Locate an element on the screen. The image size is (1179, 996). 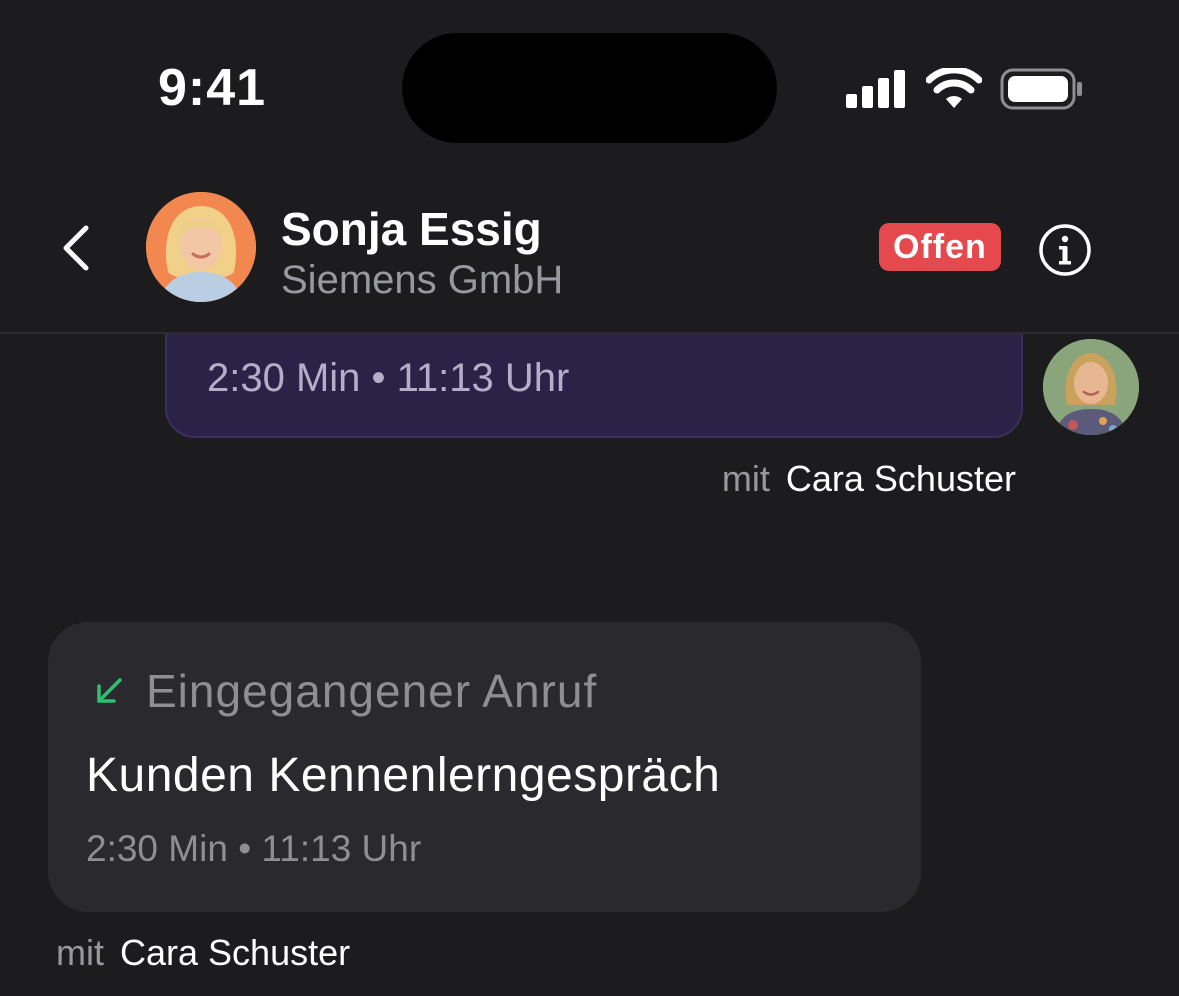
call-type-row: Eingegangener Anruf is located at coordinates (345, 691).